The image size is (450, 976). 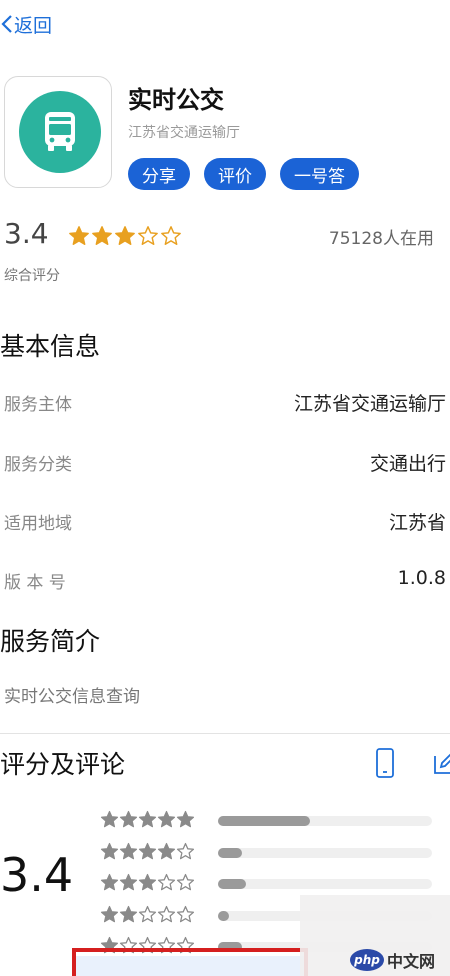 What do you see at coordinates (225, 402) in the screenshot?
I see `info-row: 服务主体 江苏省交通运输厅` at bounding box center [225, 402].